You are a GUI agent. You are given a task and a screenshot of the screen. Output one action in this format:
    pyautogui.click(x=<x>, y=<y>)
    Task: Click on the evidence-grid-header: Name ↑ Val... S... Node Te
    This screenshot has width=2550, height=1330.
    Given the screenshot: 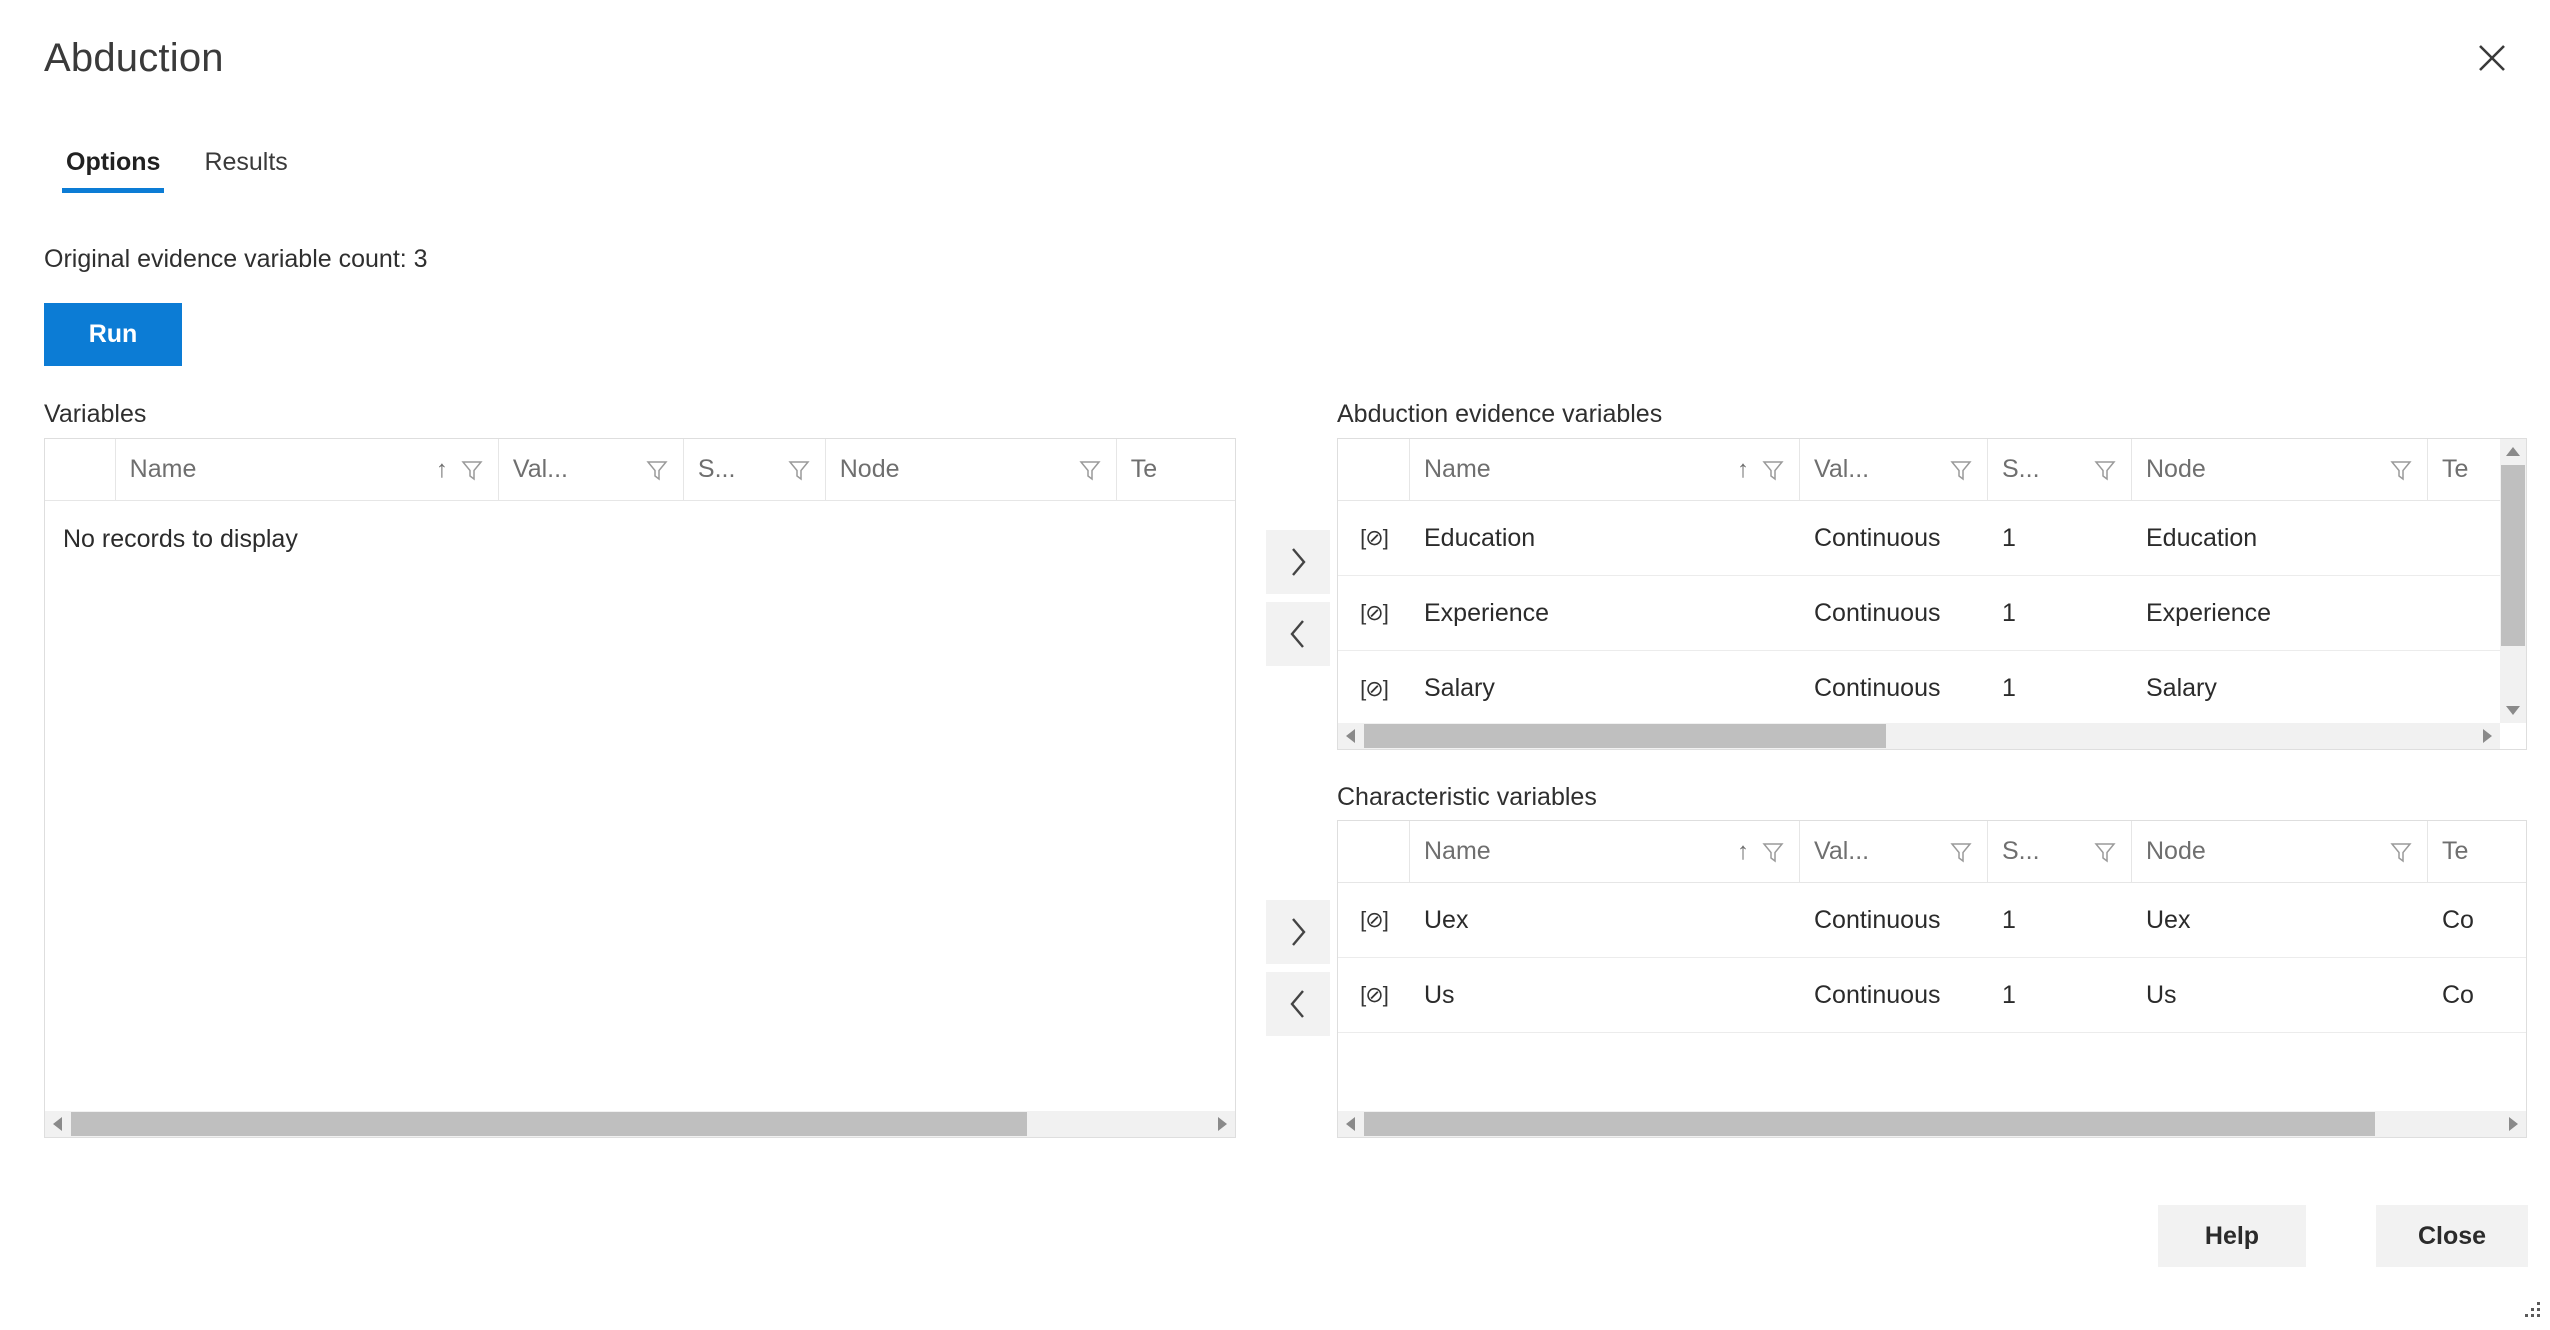 What is the action you would take?
    pyautogui.click(x=1932, y=470)
    